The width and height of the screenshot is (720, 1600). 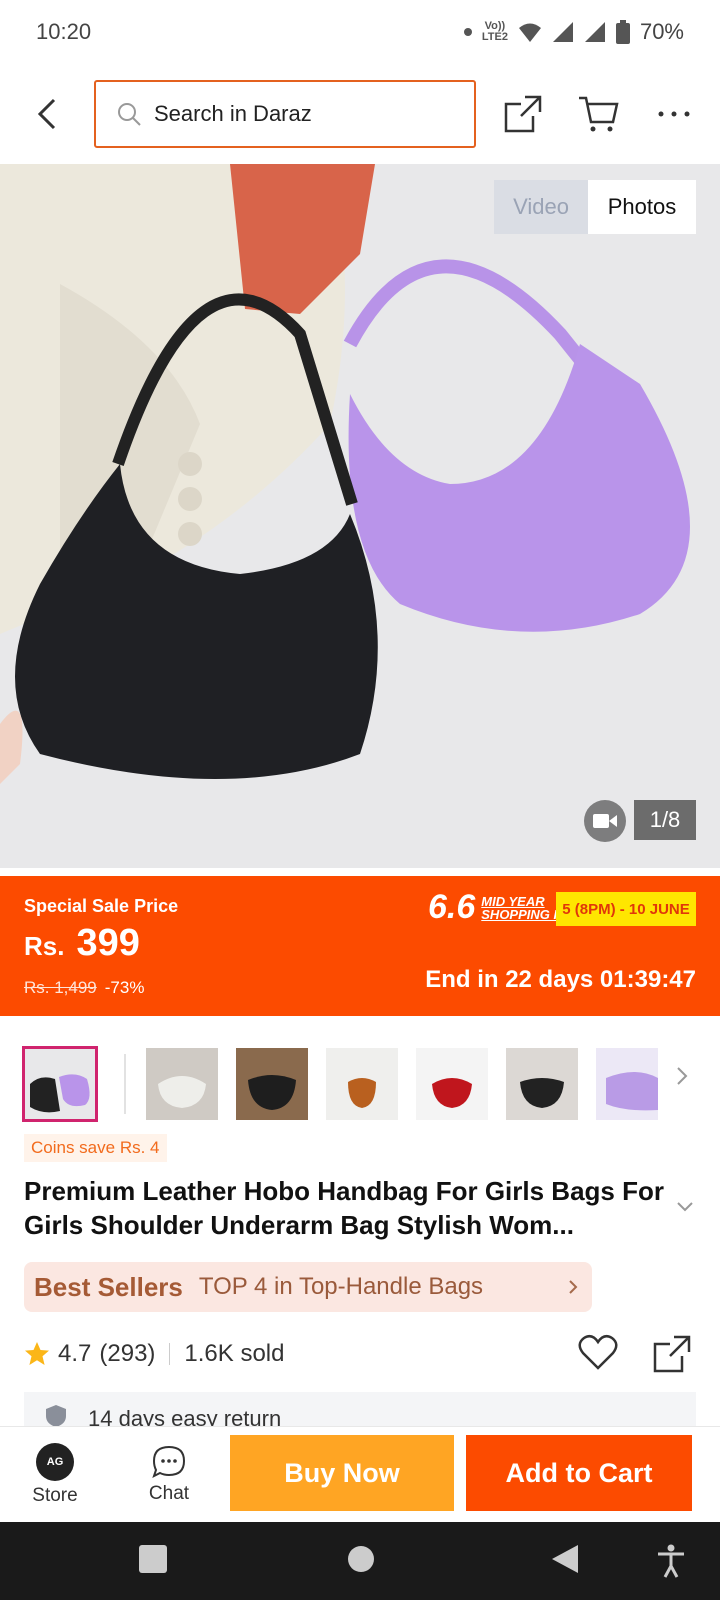 I want to click on accessibility-button, so click(x=671, y=1563).